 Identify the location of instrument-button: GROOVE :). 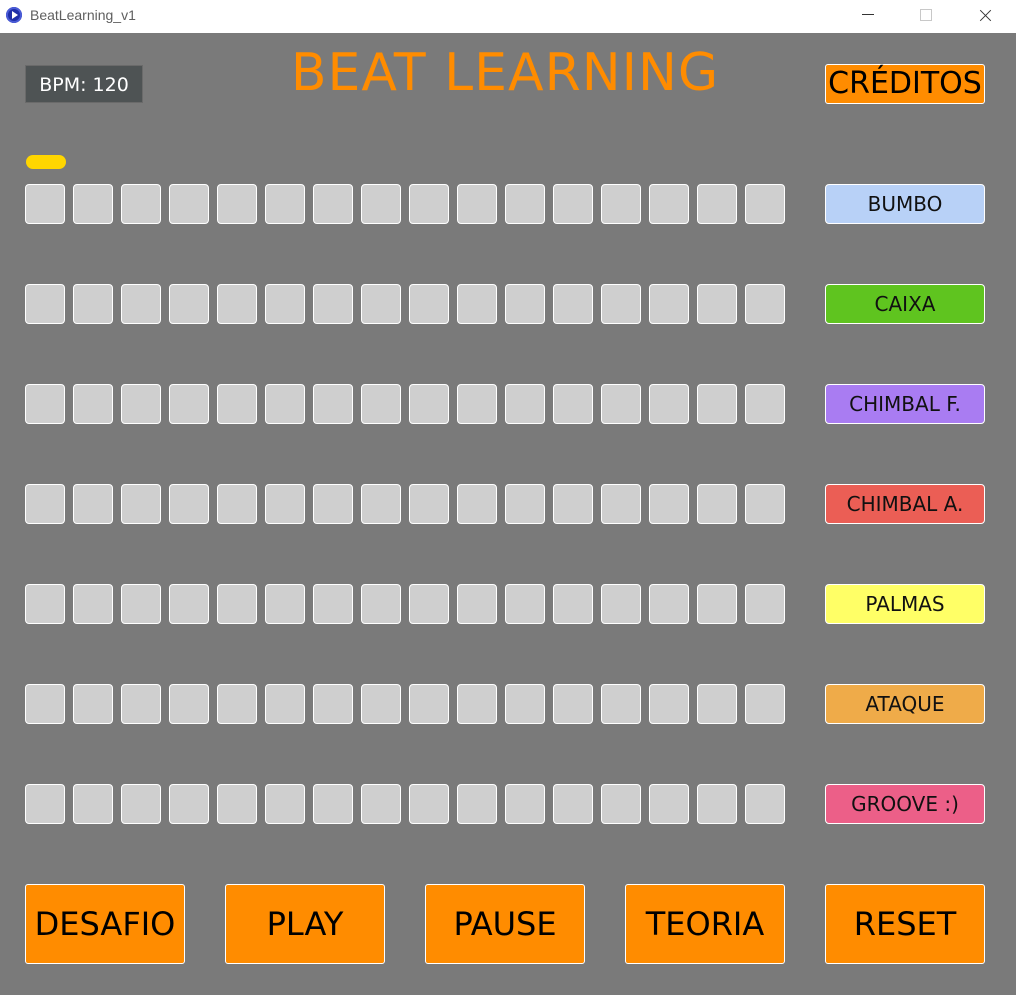
(905, 804).